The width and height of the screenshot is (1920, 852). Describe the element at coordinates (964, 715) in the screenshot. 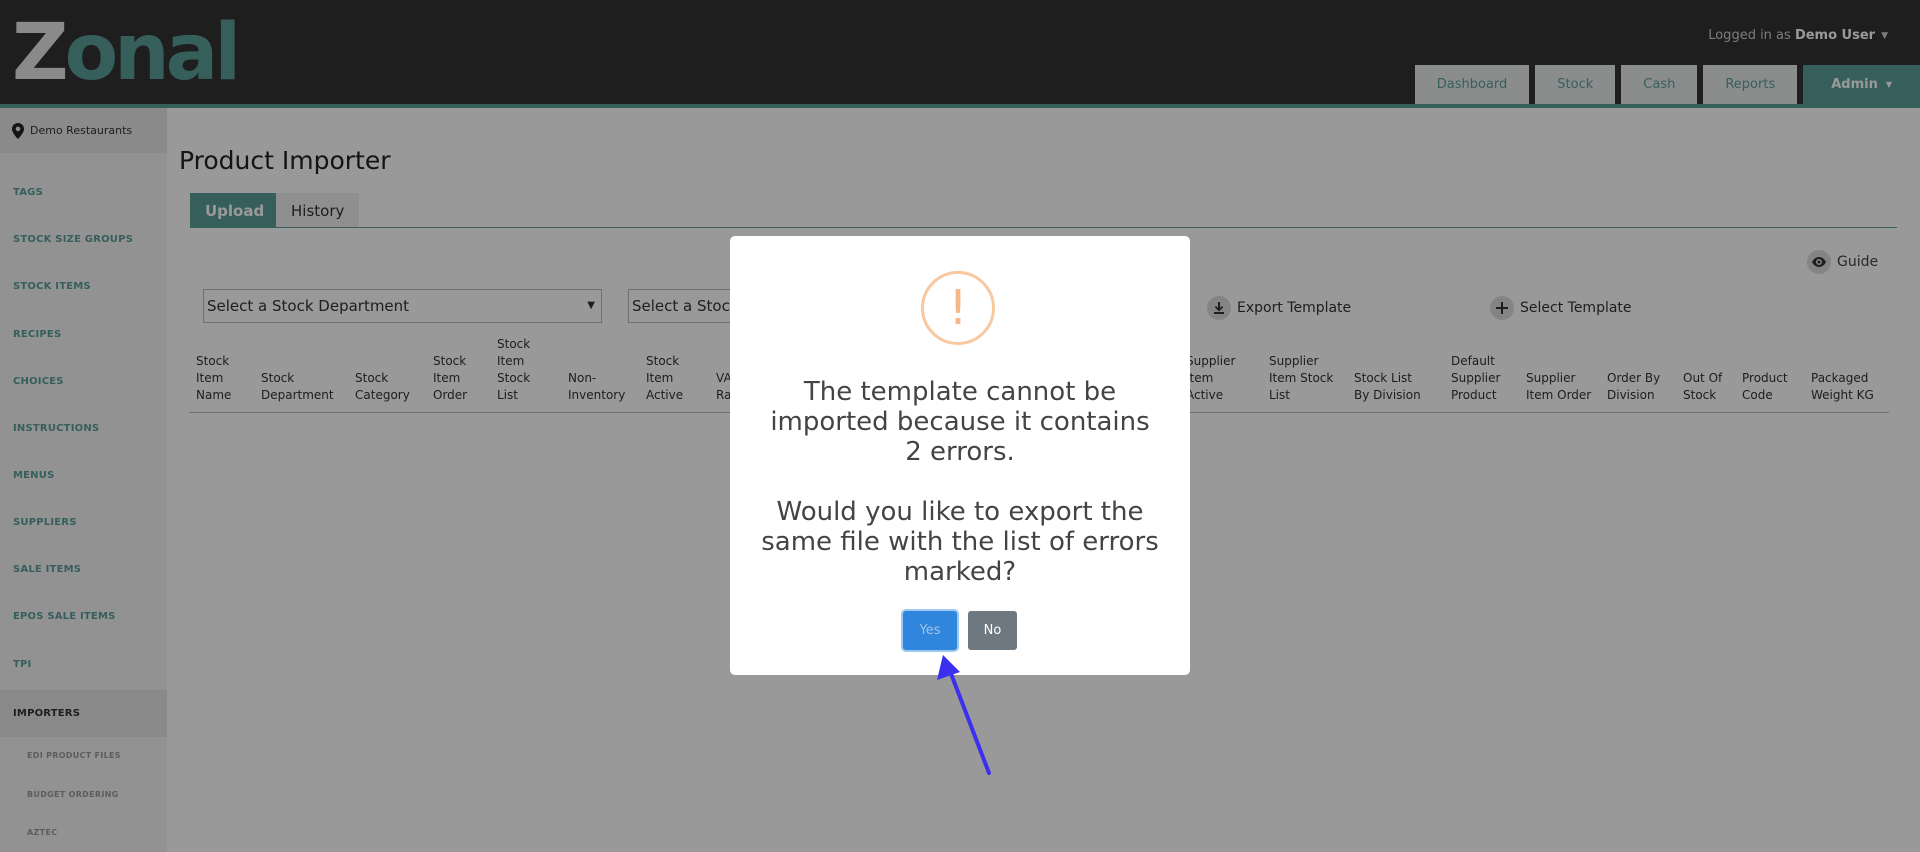

I see `pointer-arrow-icon` at that location.